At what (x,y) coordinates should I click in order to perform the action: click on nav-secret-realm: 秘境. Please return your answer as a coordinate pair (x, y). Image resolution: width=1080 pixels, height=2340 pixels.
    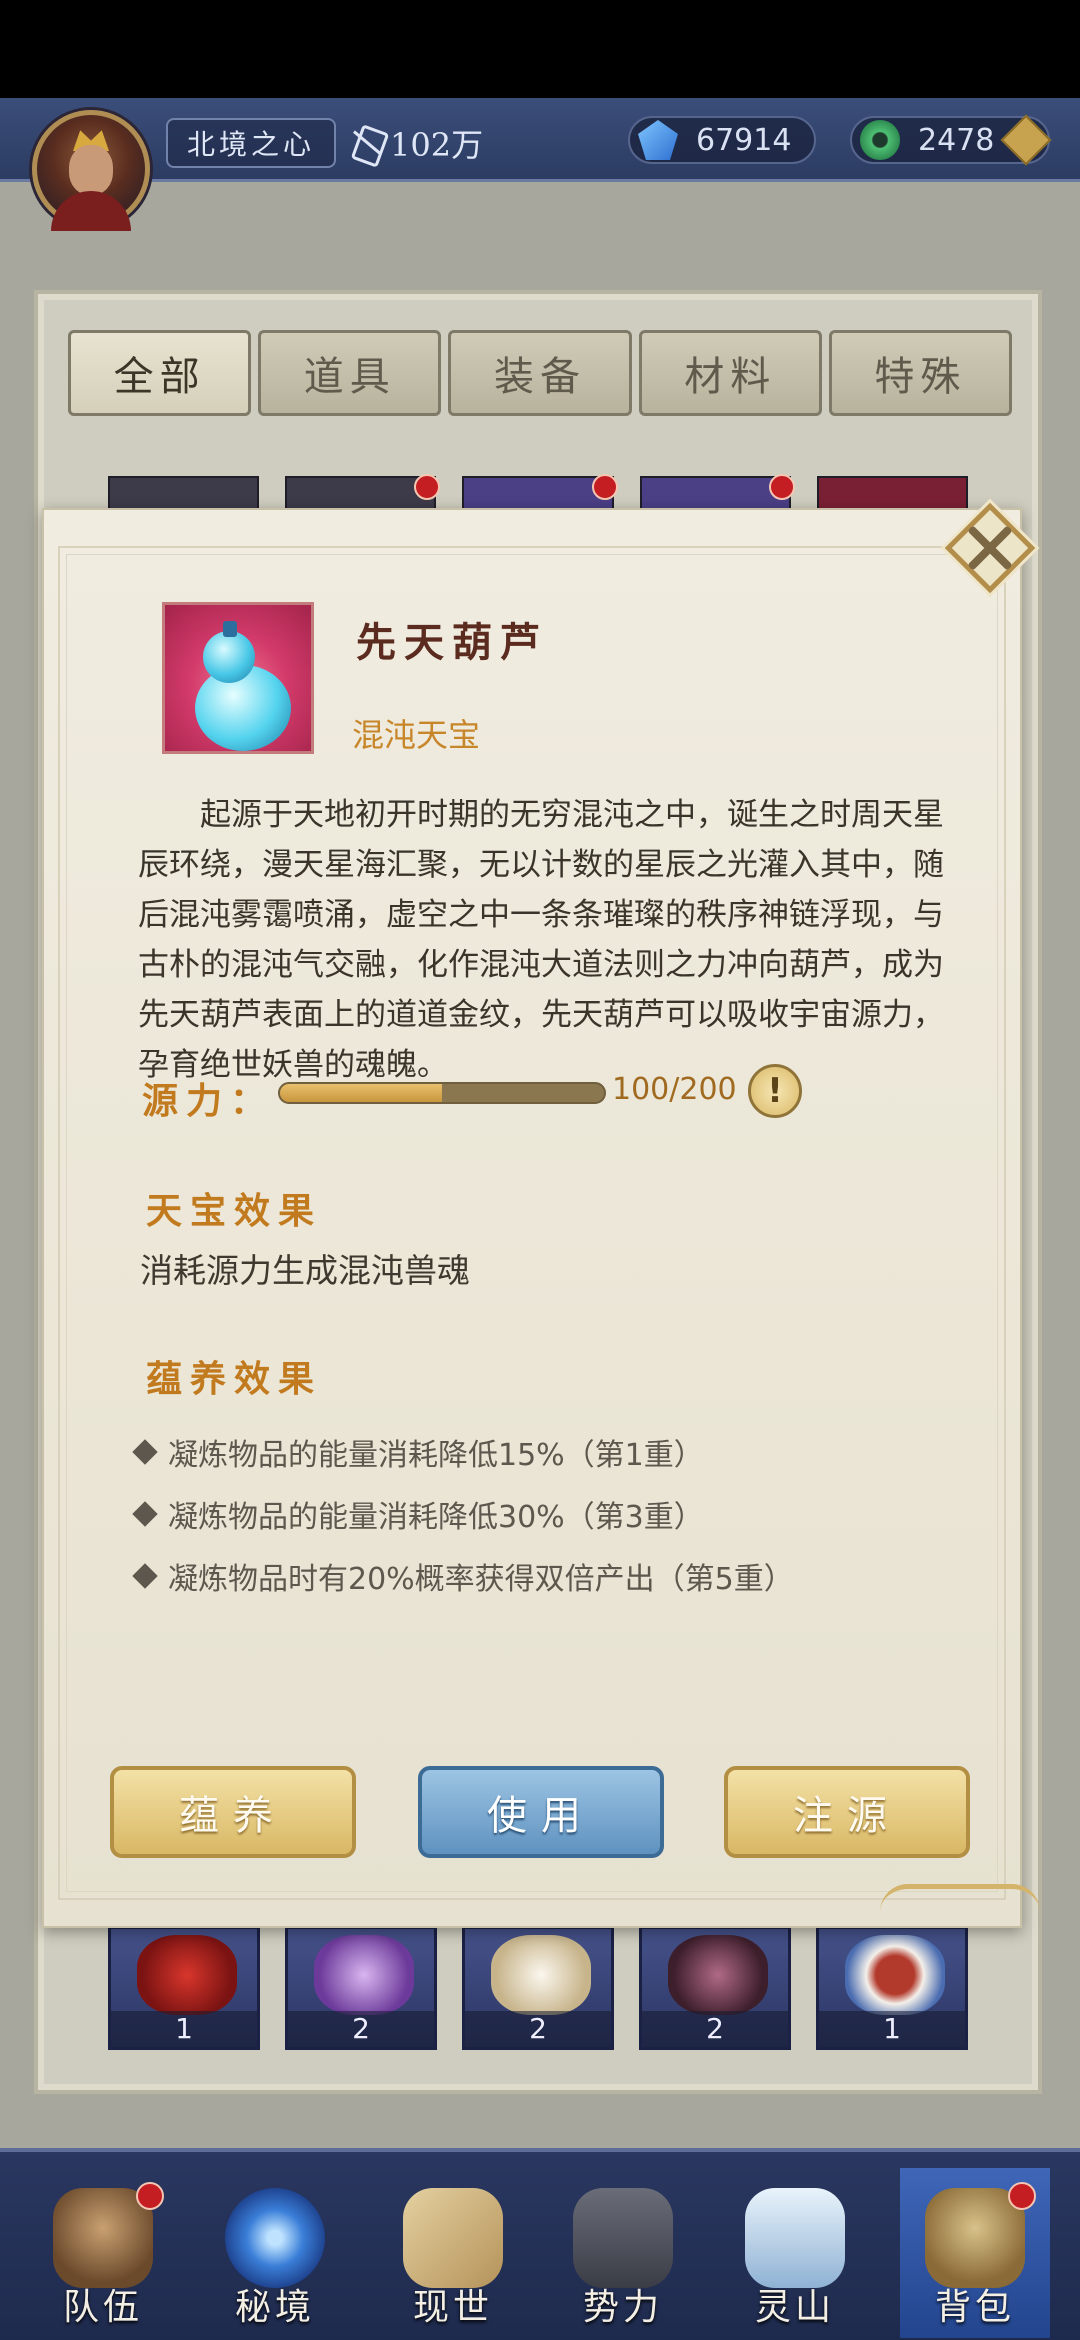
    Looking at the image, I should click on (275, 2253).